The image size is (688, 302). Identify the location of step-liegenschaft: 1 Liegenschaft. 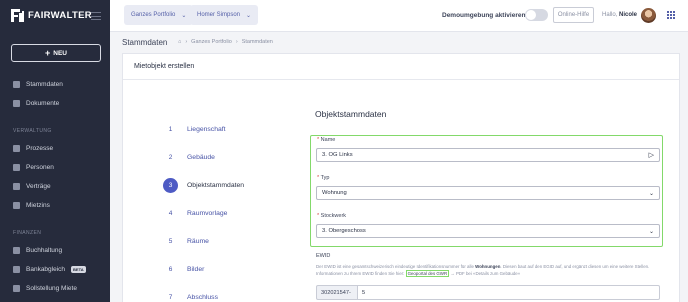
(194, 129).